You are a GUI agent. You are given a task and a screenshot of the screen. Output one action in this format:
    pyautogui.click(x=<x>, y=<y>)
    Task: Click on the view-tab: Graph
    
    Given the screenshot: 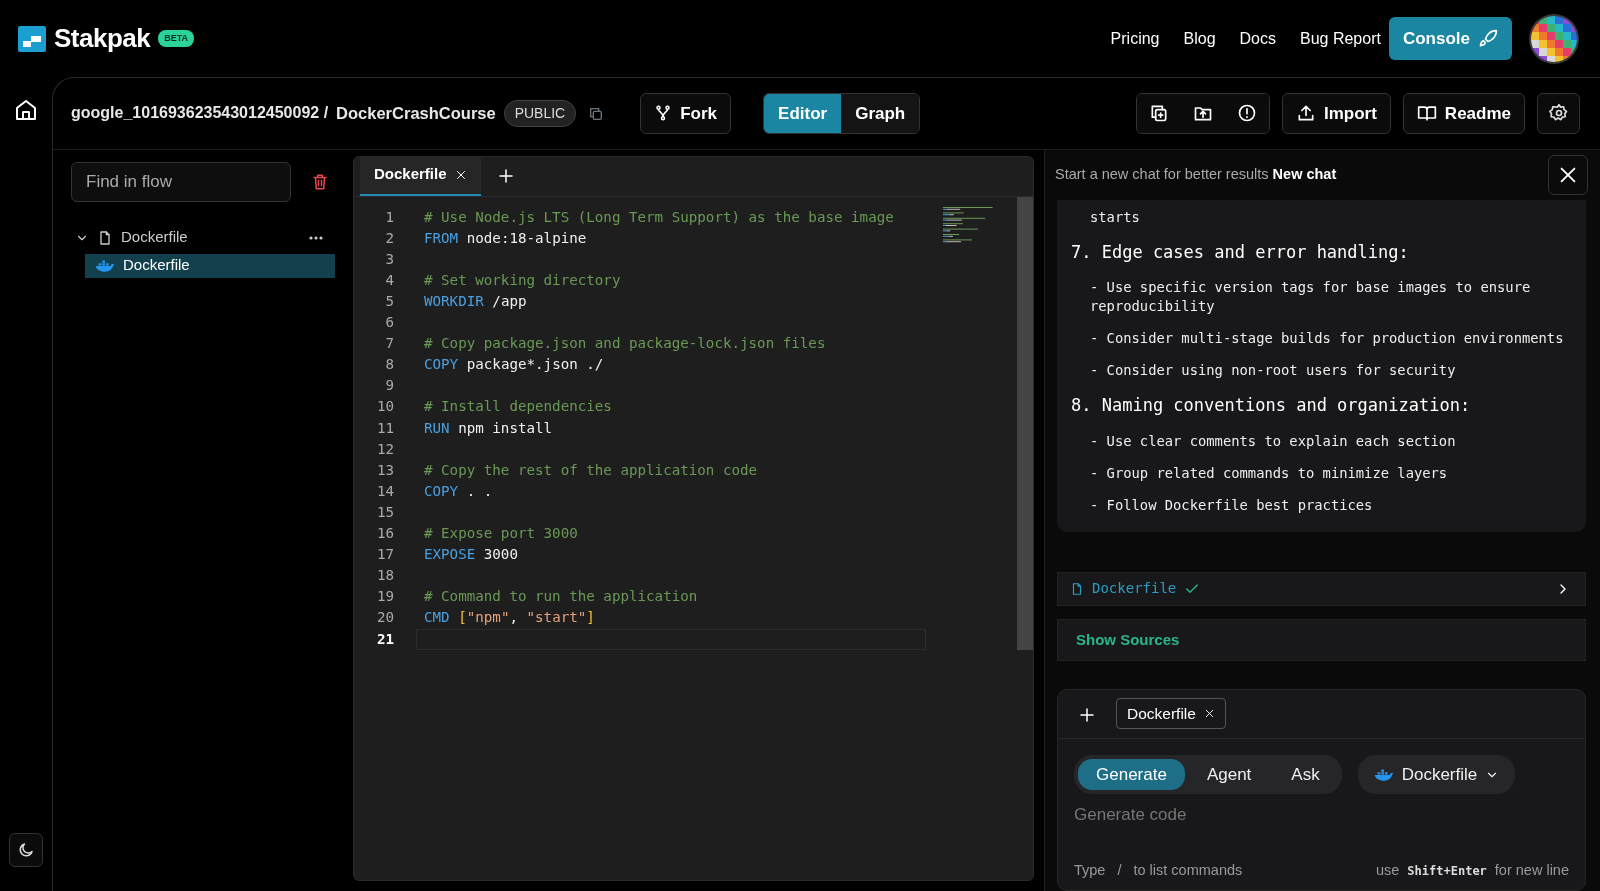 What is the action you would take?
    pyautogui.click(x=880, y=113)
    